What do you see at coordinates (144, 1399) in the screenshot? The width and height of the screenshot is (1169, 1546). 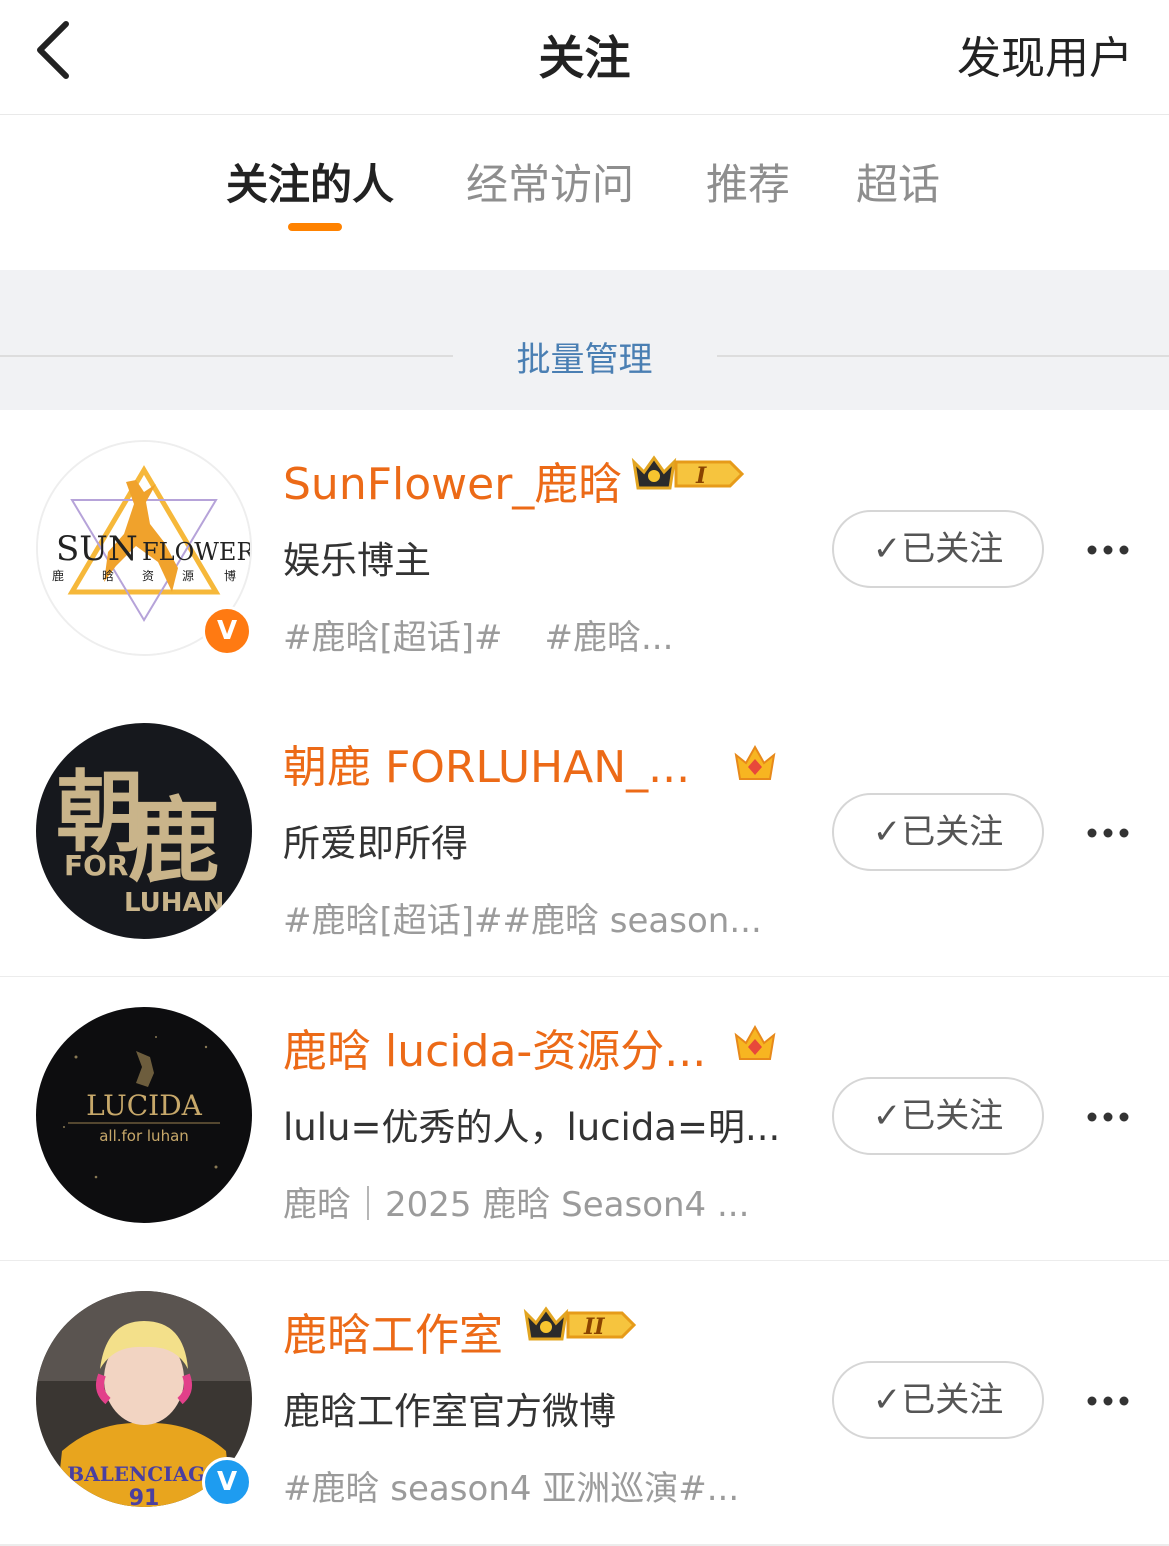 I see `avatar: BALENCIAGA 91 V` at bounding box center [144, 1399].